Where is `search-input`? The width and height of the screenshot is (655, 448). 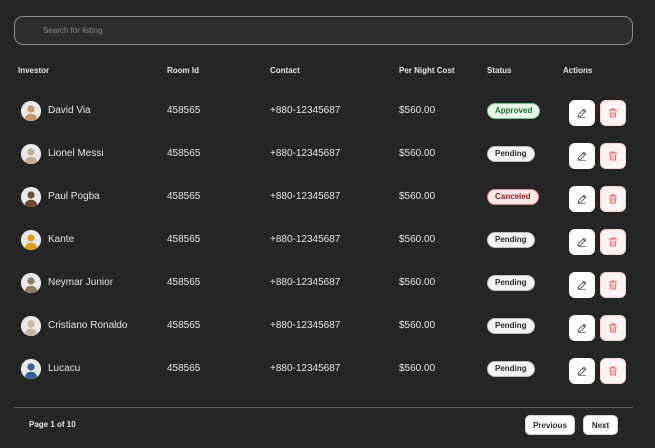
search-input is located at coordinates (323, 30).